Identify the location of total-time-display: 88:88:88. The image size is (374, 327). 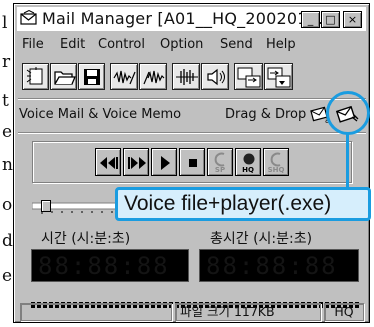
(279, 265).